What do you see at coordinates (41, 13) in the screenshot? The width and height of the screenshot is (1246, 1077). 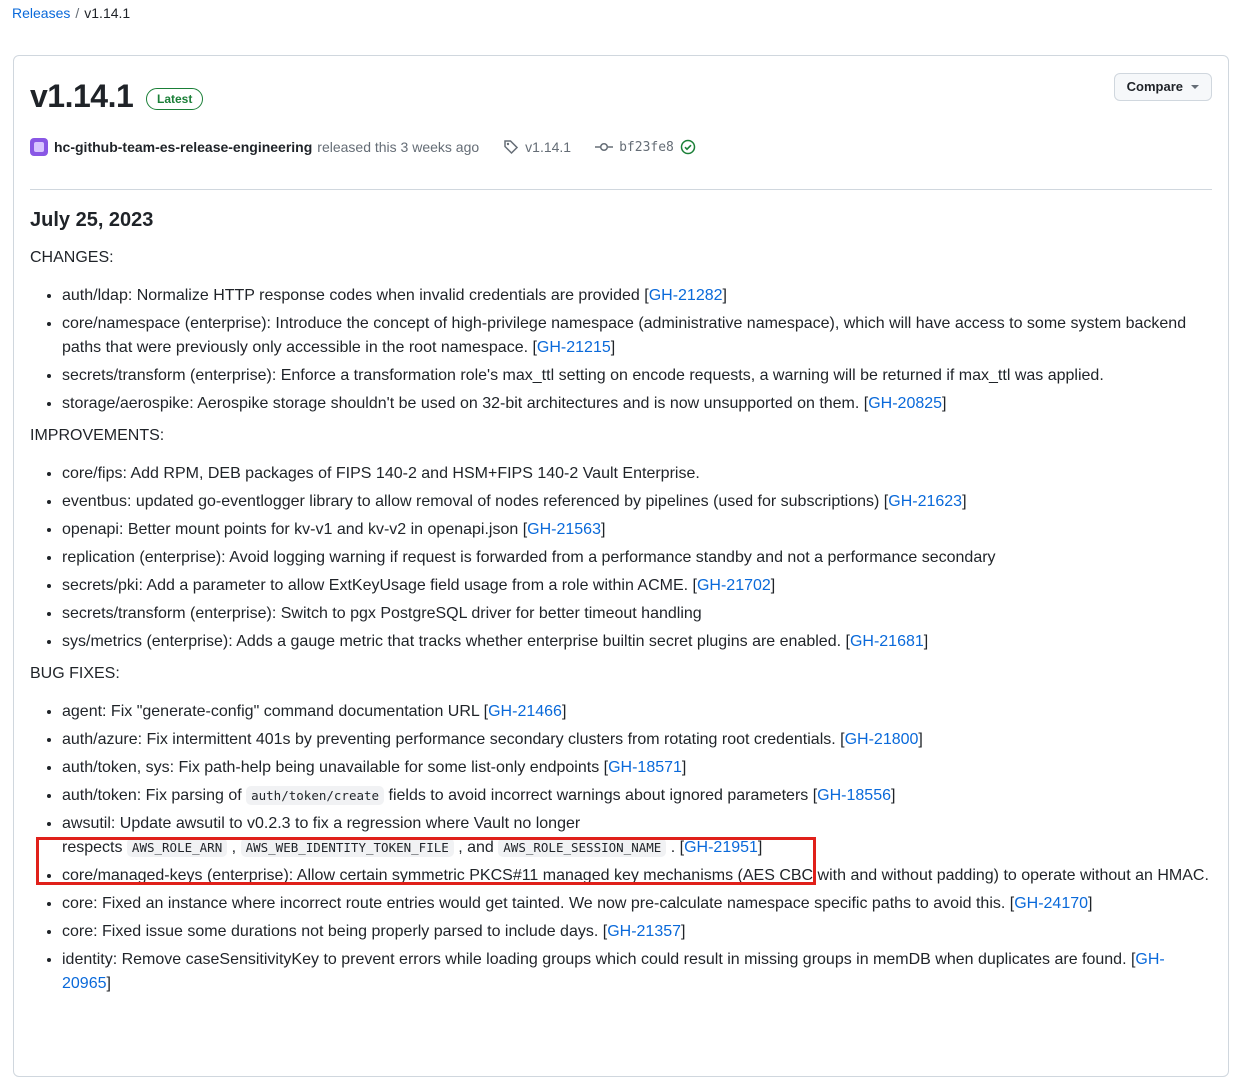 I see `breadcrumb-releases-link: Releases` at bounding box center [41, 13].